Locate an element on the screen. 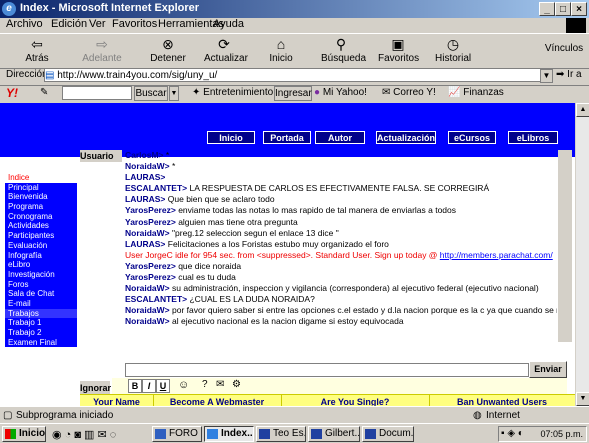 Image resolution: width=589 pixels, height=443 pixels. my-yahoo-link: ● Mi Yahoo! is located at coordinates (340, 92).